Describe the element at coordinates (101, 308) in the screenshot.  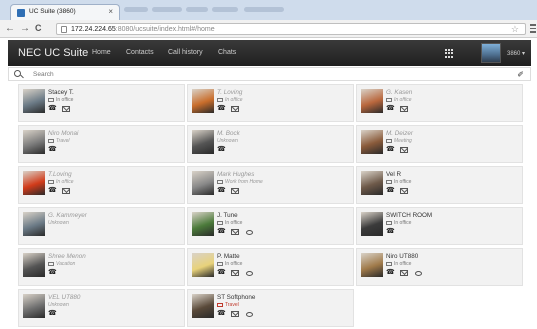
I see `contact-card: VEL UT880 Unknown ☎` at that location.